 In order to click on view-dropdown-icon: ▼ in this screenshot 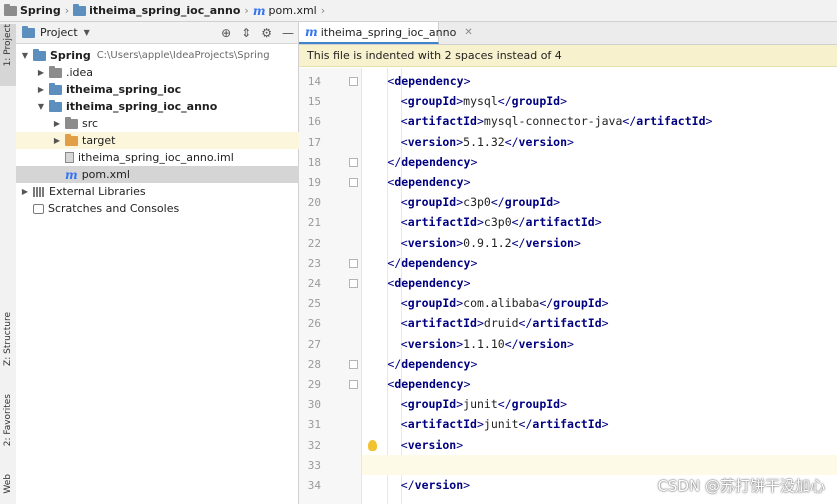, I will do `click(87, 32)`.